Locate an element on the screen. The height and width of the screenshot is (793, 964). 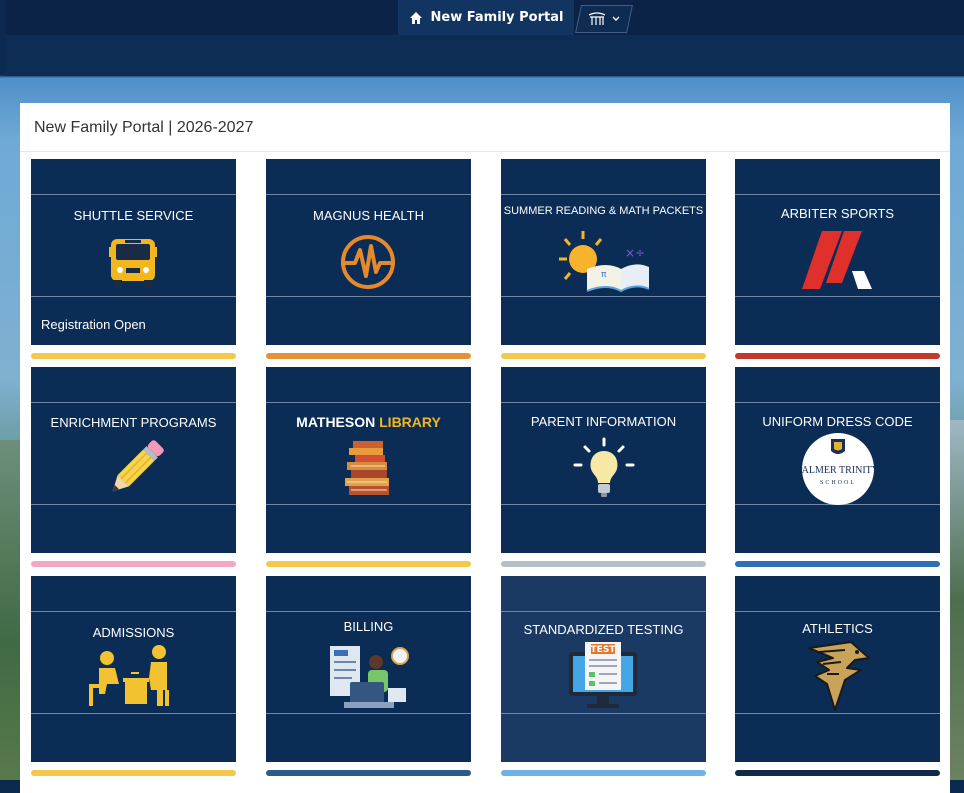
tile-billing: BILLING is located at coordinates (368, 669).